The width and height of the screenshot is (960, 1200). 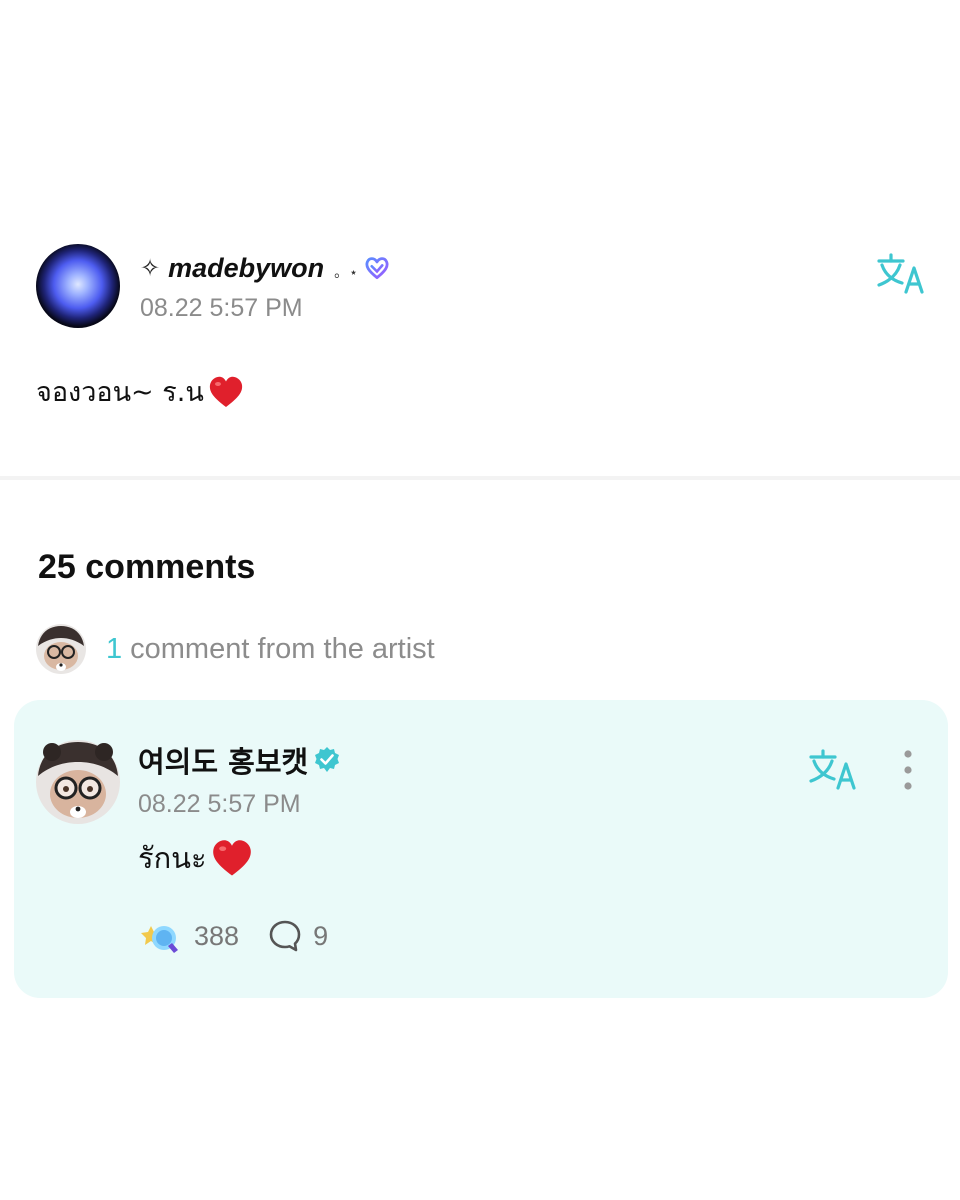 I want to click on name-decoration: 。⋆, so click(x=346, y=273).